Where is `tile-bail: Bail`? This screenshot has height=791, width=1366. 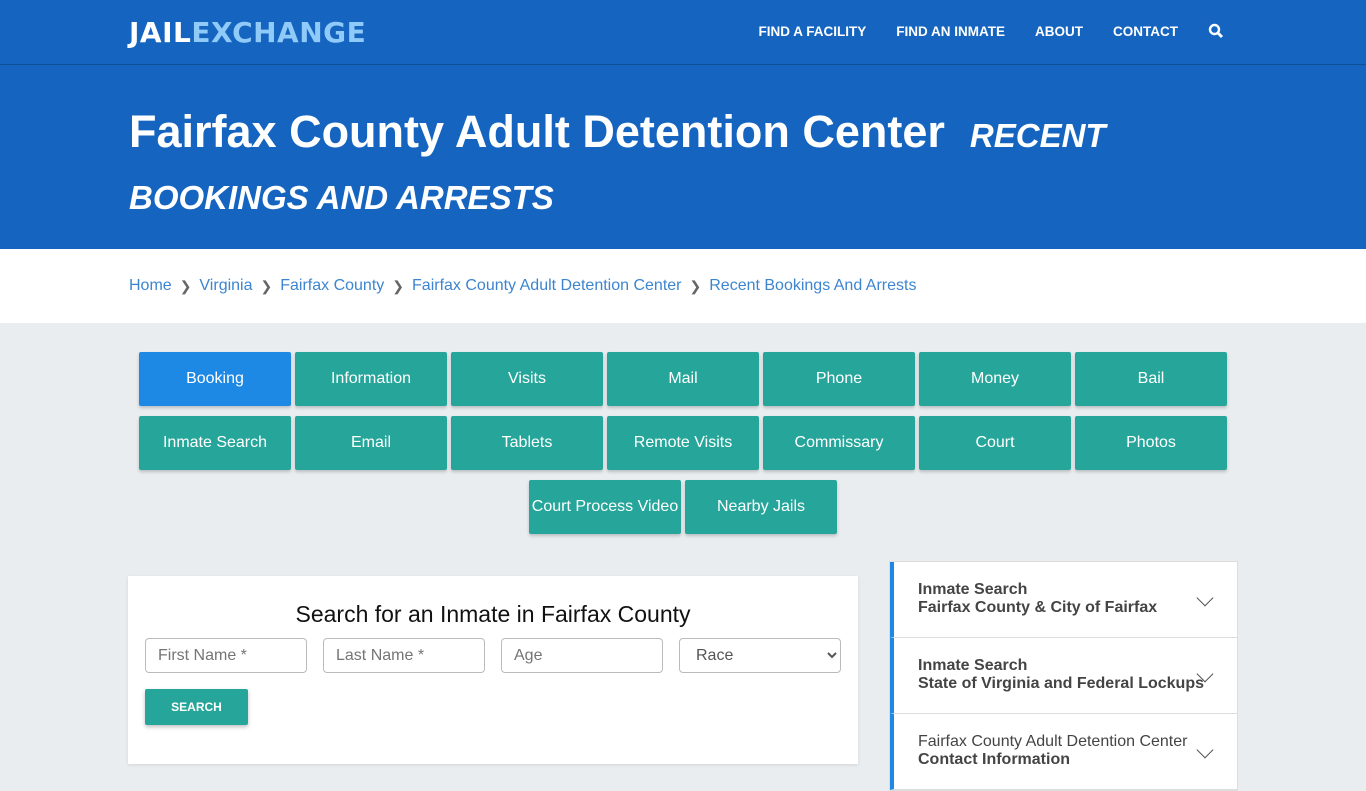
tile-bail: Bail is located at coordinates (1151, 379).